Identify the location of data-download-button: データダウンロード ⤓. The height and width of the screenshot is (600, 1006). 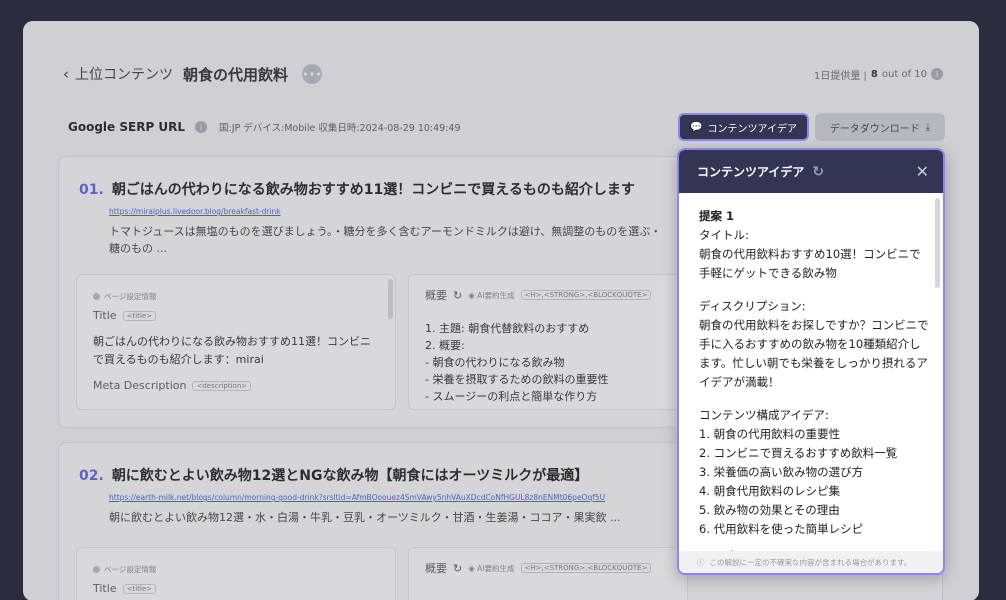
(880, 127).